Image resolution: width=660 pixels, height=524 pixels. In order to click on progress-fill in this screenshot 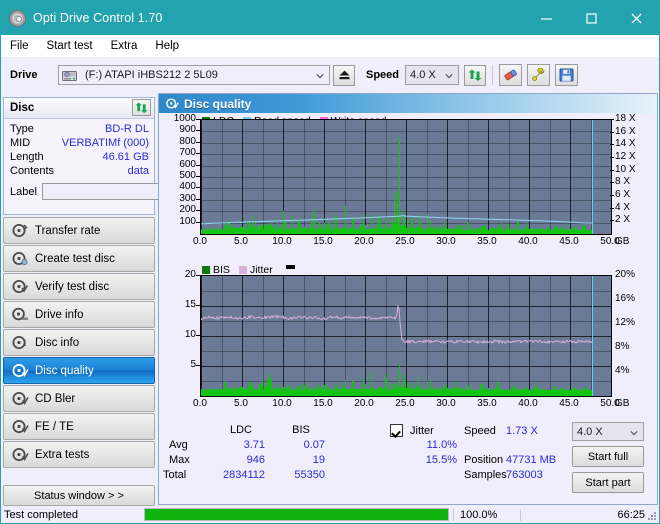, I will do `click(296, 514)`.